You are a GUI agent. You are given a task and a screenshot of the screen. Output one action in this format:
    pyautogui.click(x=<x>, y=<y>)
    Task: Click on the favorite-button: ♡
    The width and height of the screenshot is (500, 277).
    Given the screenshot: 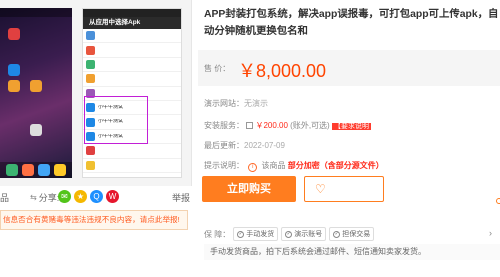 What is the action you would take?
    pyautogui.click(x=344, y=189)
    